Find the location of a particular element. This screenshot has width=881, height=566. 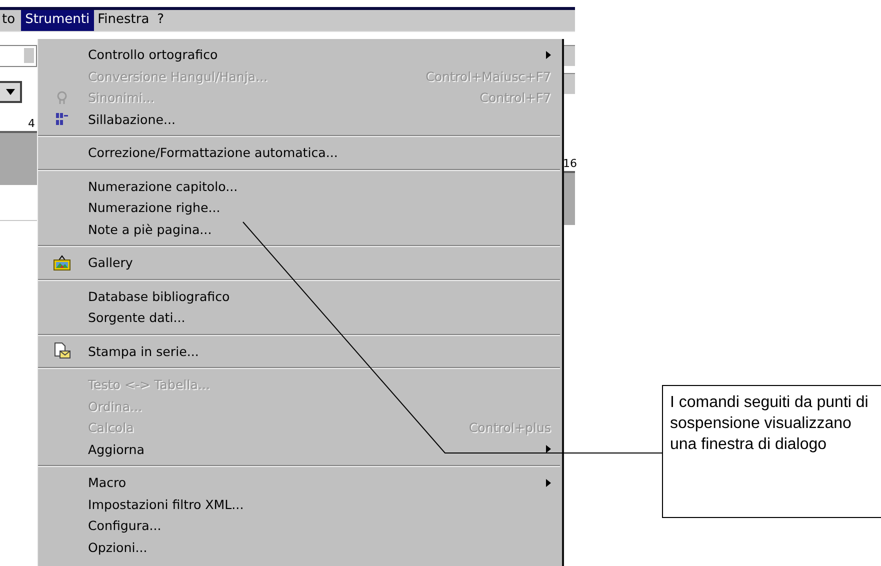

caret-icon is located at coordinates (10, 92).